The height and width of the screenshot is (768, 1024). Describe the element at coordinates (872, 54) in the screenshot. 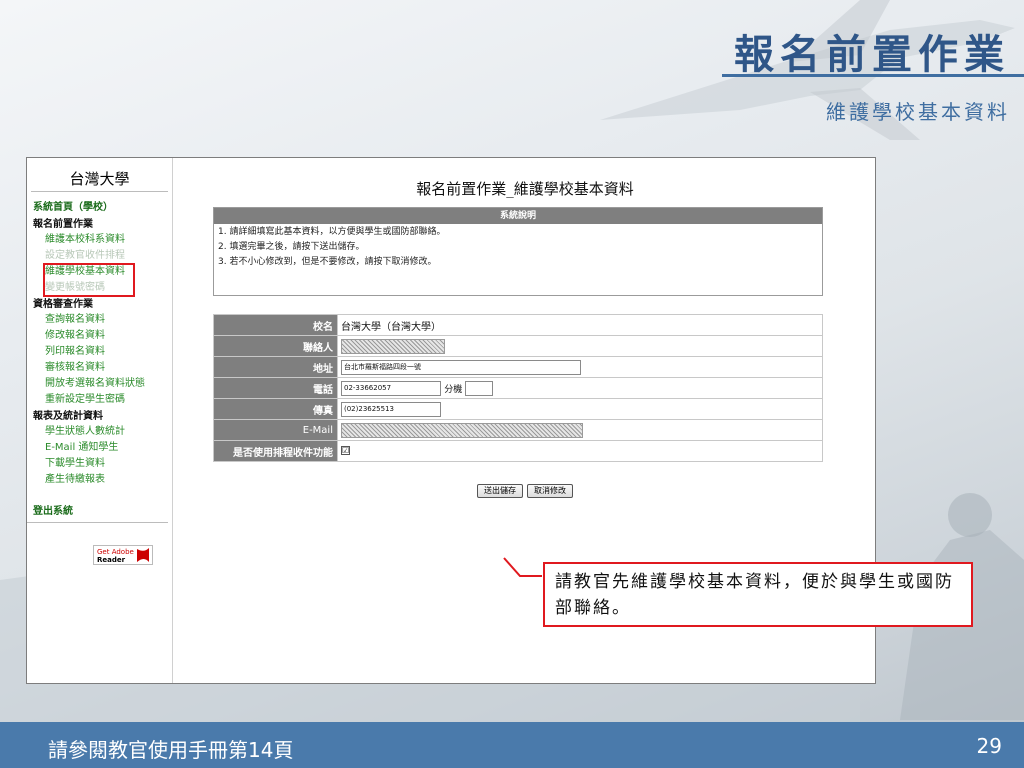

I see `slide-title: 報名前置作業` at that location.